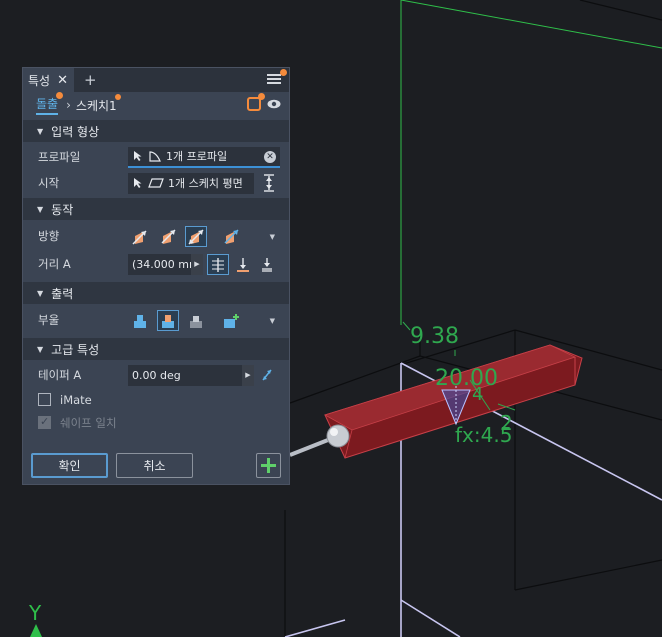 Image resolution: width=662 pixels, height=637 pixels. I want to click on sketch-plane-icon, so click(156, 183).